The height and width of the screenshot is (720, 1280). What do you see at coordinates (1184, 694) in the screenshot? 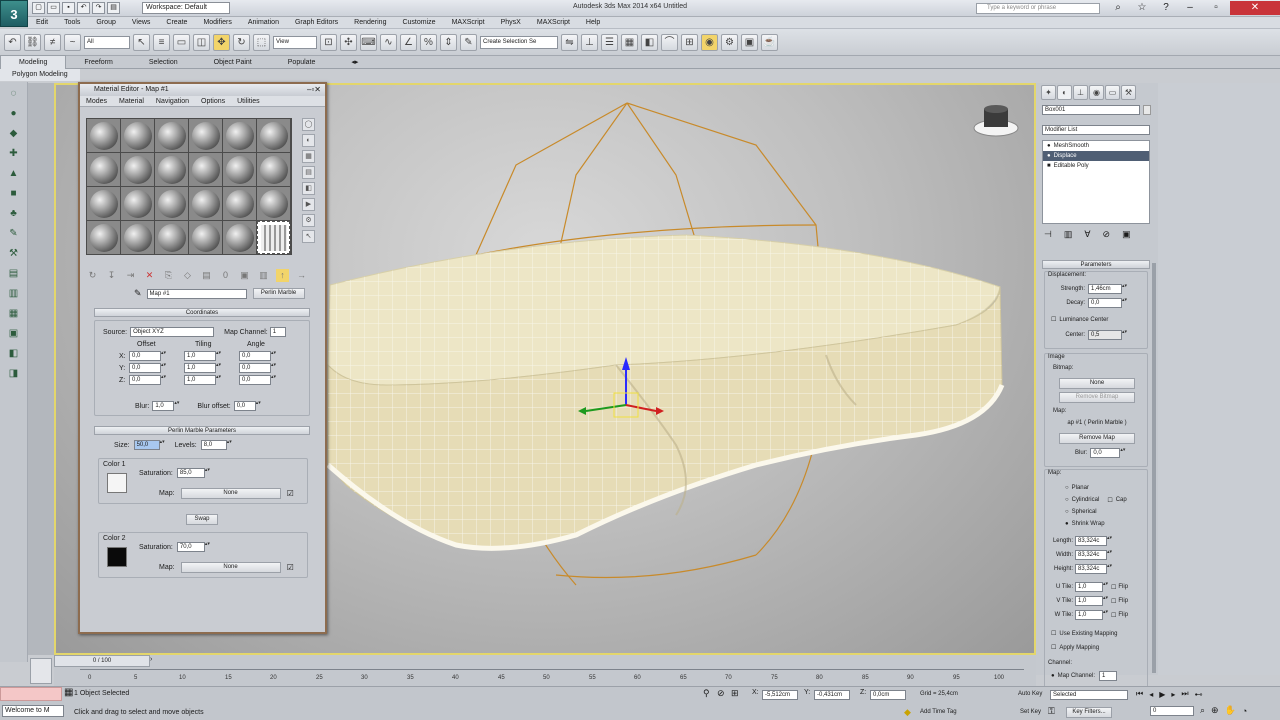
I see `go-to-end-icon: ⏭` at bounding box center [1184, 694].